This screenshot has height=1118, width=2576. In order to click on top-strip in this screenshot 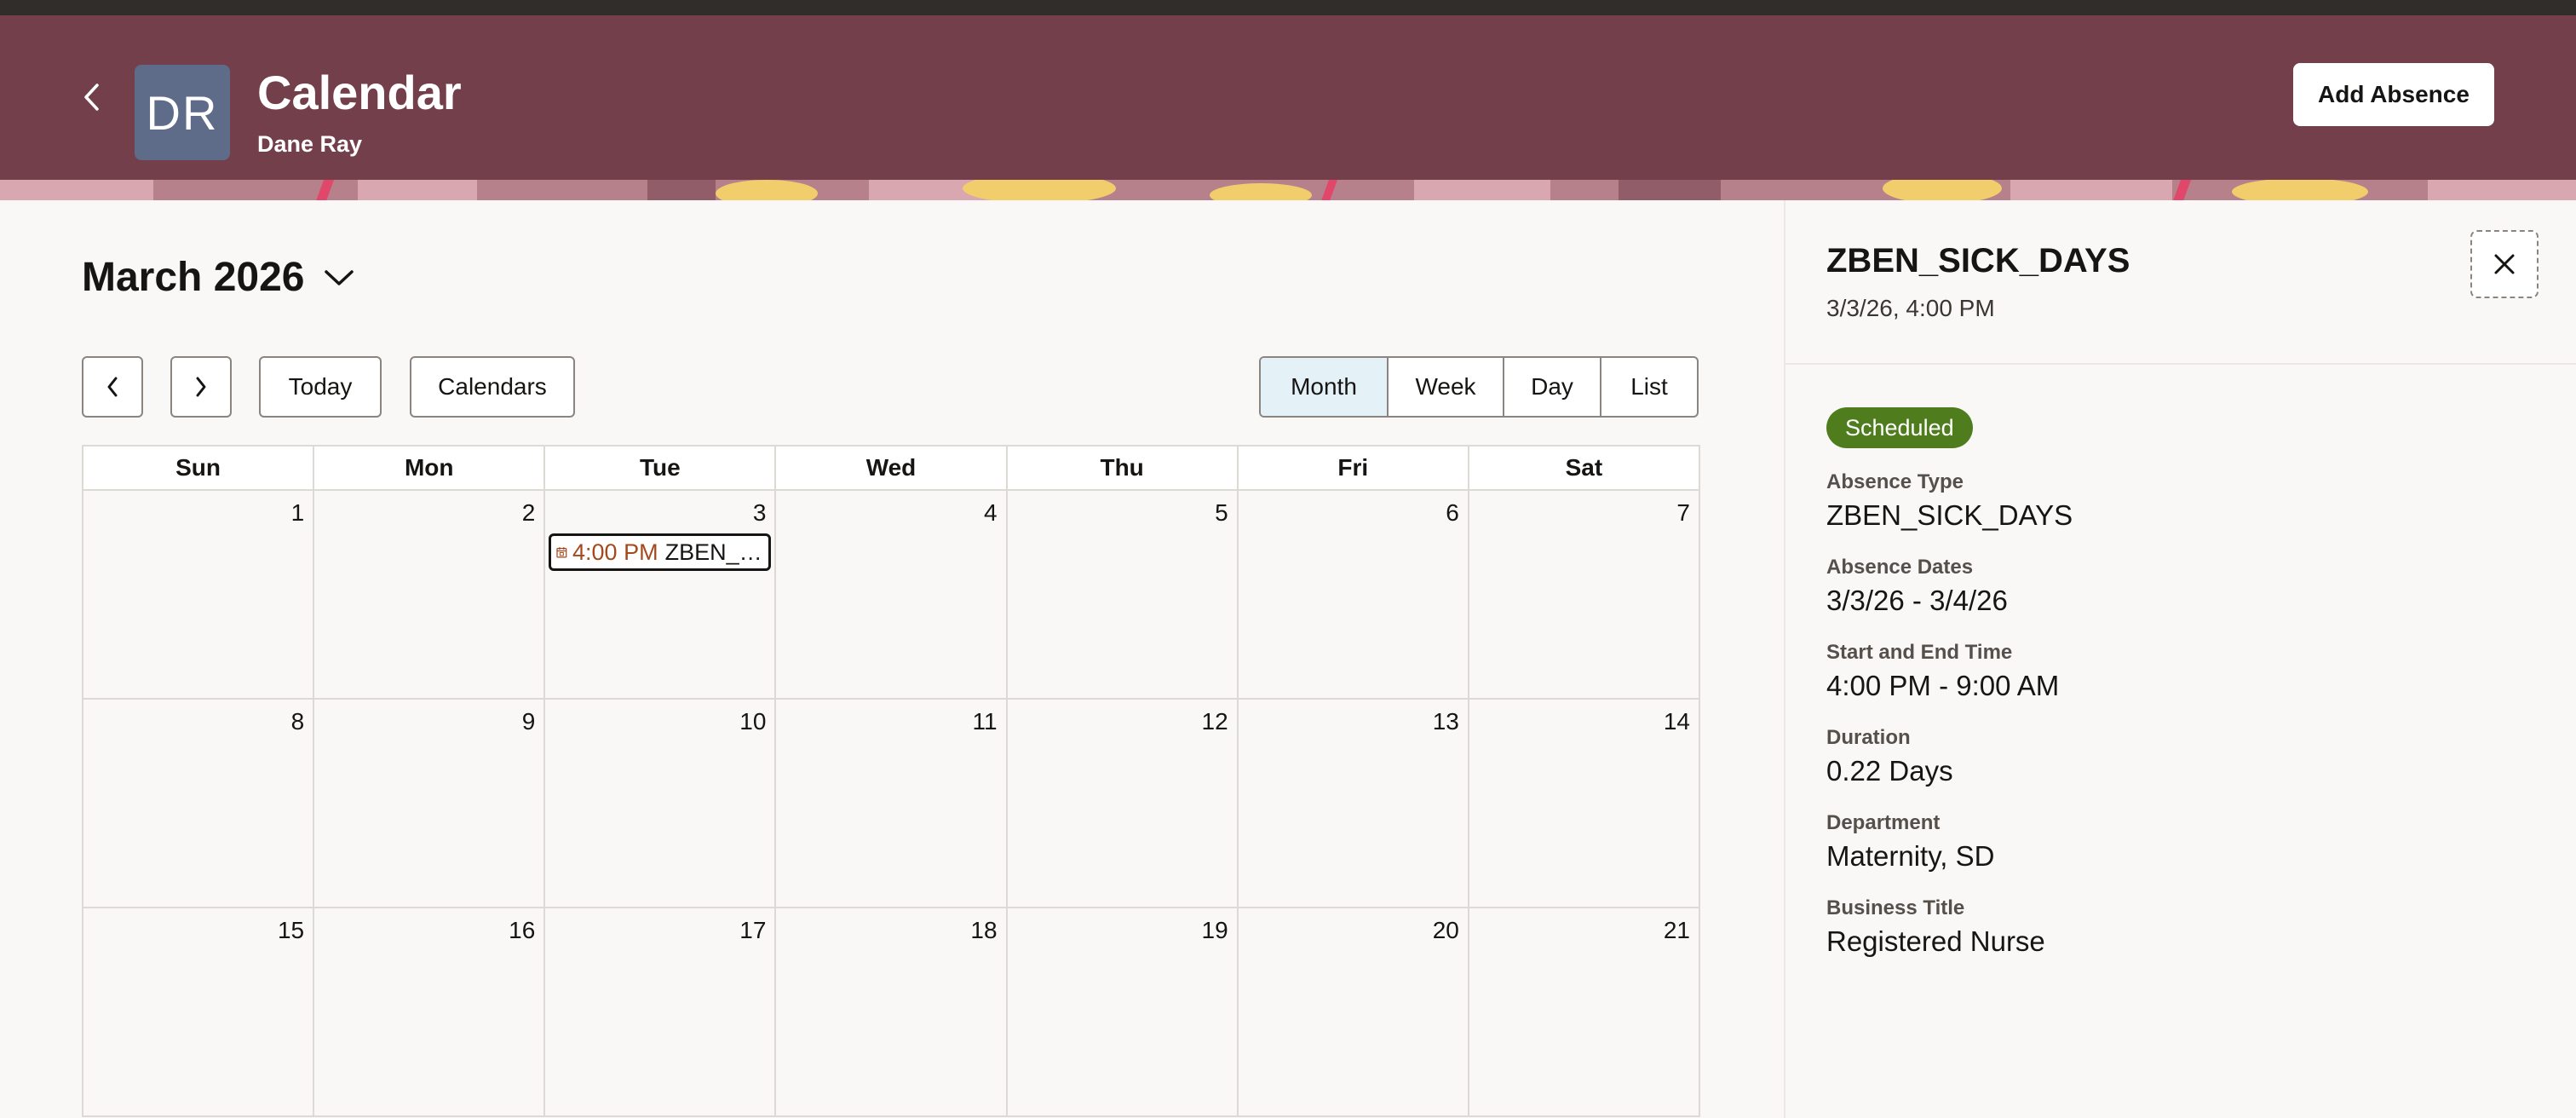, I will do `click(1288, 7)`.